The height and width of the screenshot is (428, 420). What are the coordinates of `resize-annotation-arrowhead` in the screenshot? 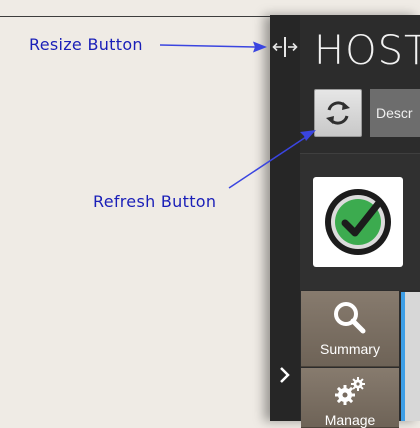 It's located at (260, 47).